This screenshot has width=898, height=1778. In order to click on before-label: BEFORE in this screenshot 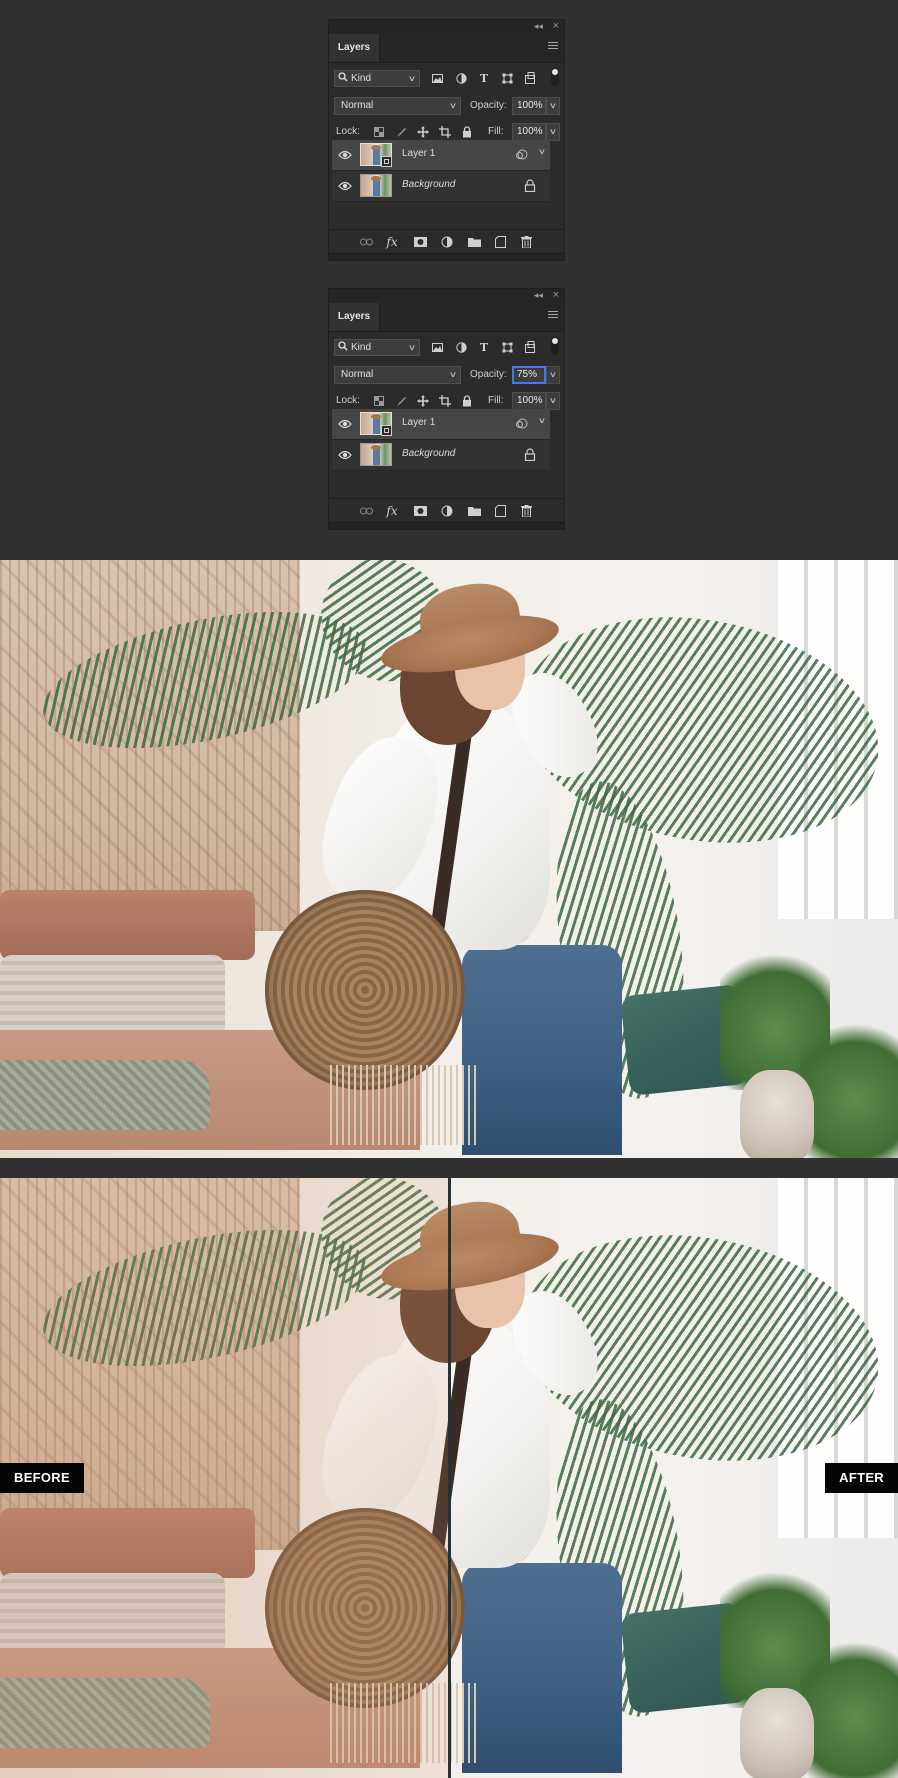, I will do `click(42, 1478)`.